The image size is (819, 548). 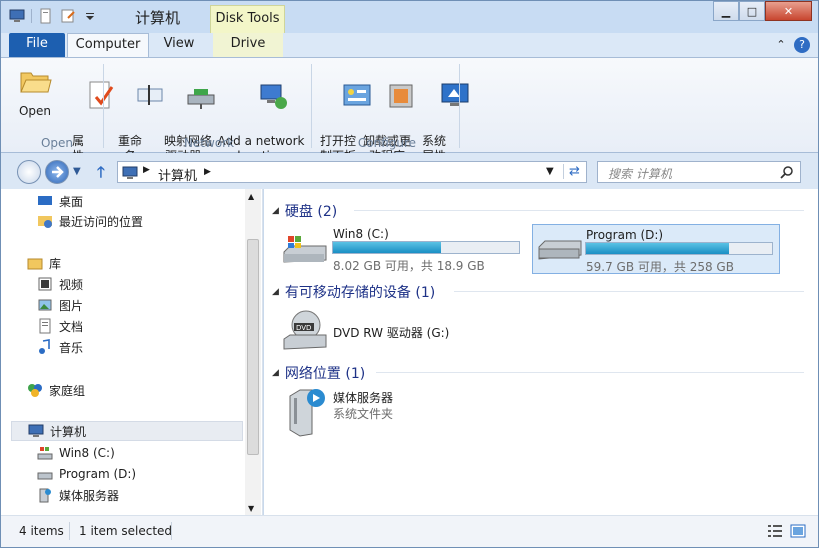 I want to click on title-bar: 计算机 Disk Tools ▁ □ ✕, so click(x=409, y=17).